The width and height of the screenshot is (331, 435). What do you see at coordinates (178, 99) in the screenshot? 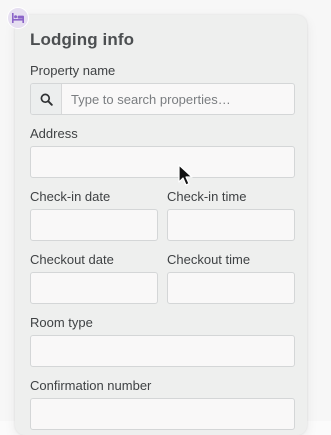
I see `property-search-input` at bounding box center [178, 99].